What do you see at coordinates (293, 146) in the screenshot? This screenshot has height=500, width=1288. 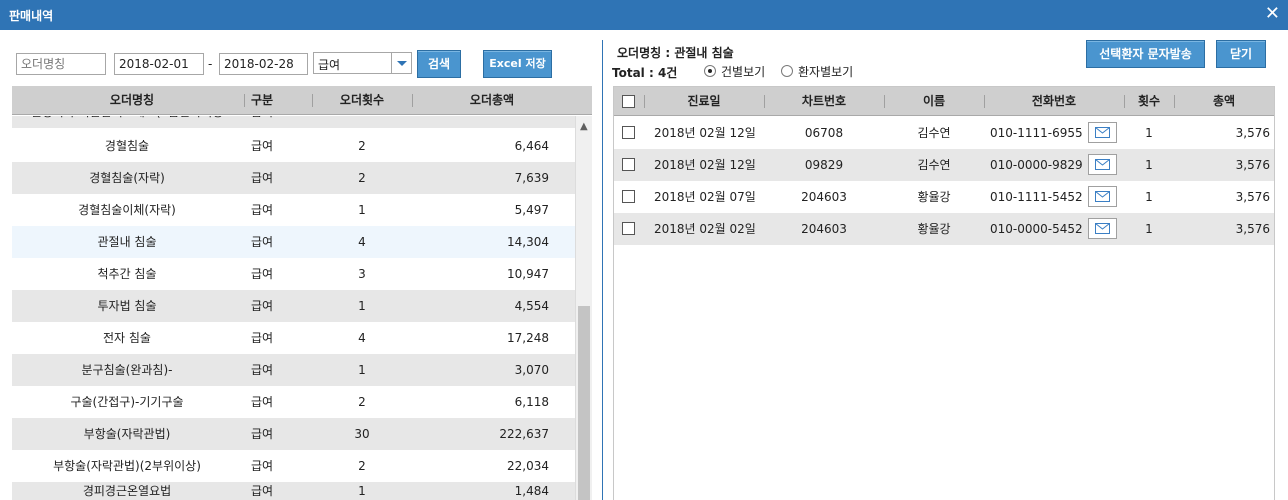 I see `table-row: 경혈침술 급여 2 6,464` at bounding box center [293, 146].